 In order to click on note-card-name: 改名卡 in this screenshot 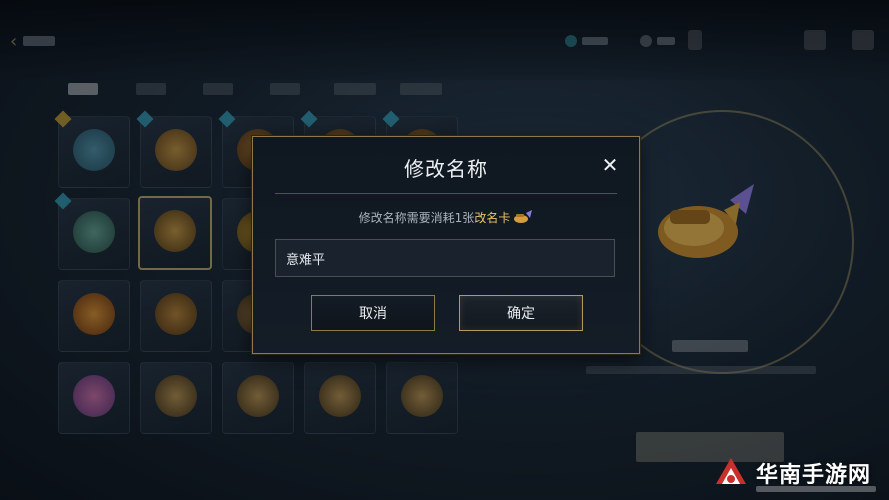, I will do `click(492, 218)`.